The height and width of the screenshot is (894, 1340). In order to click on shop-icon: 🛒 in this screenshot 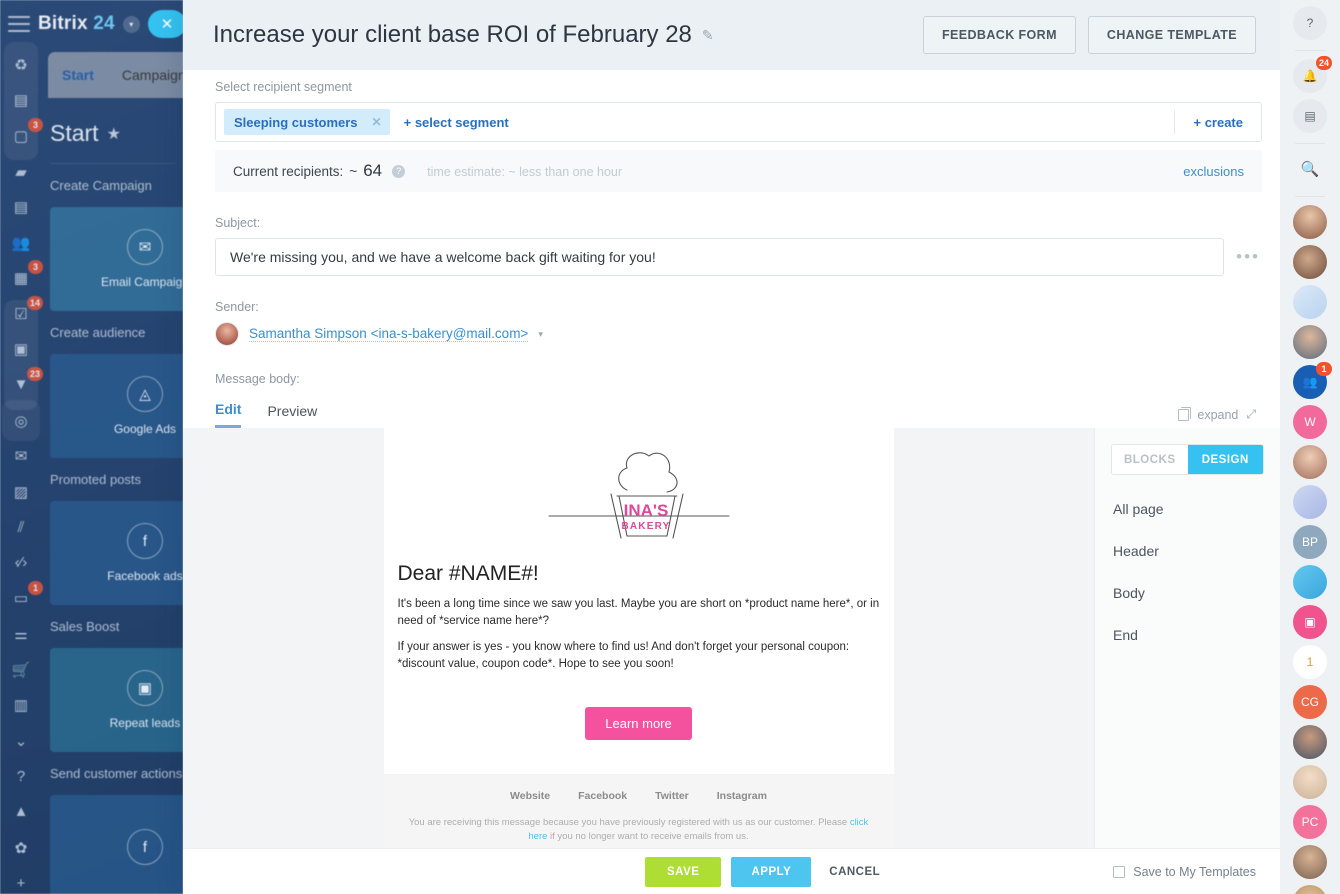, I will do `click(21, 670)`.